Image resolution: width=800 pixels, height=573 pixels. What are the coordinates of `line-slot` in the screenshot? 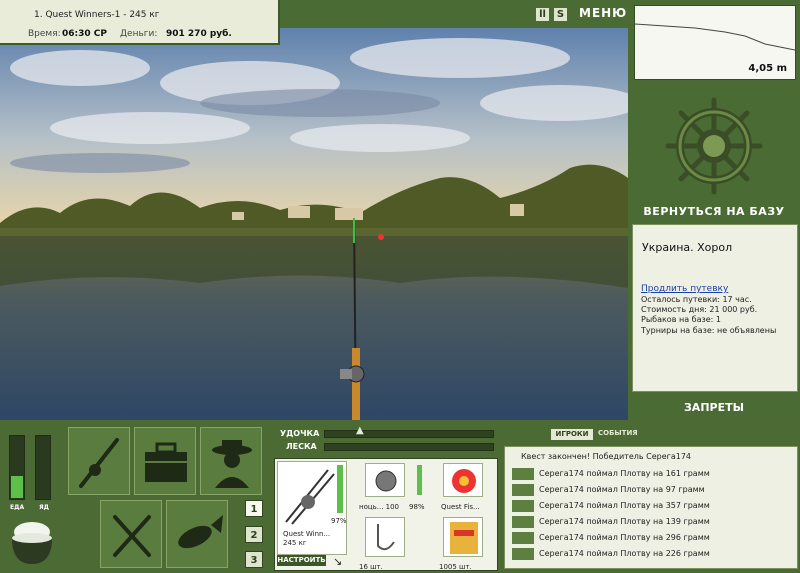 It's located at (463, 480).